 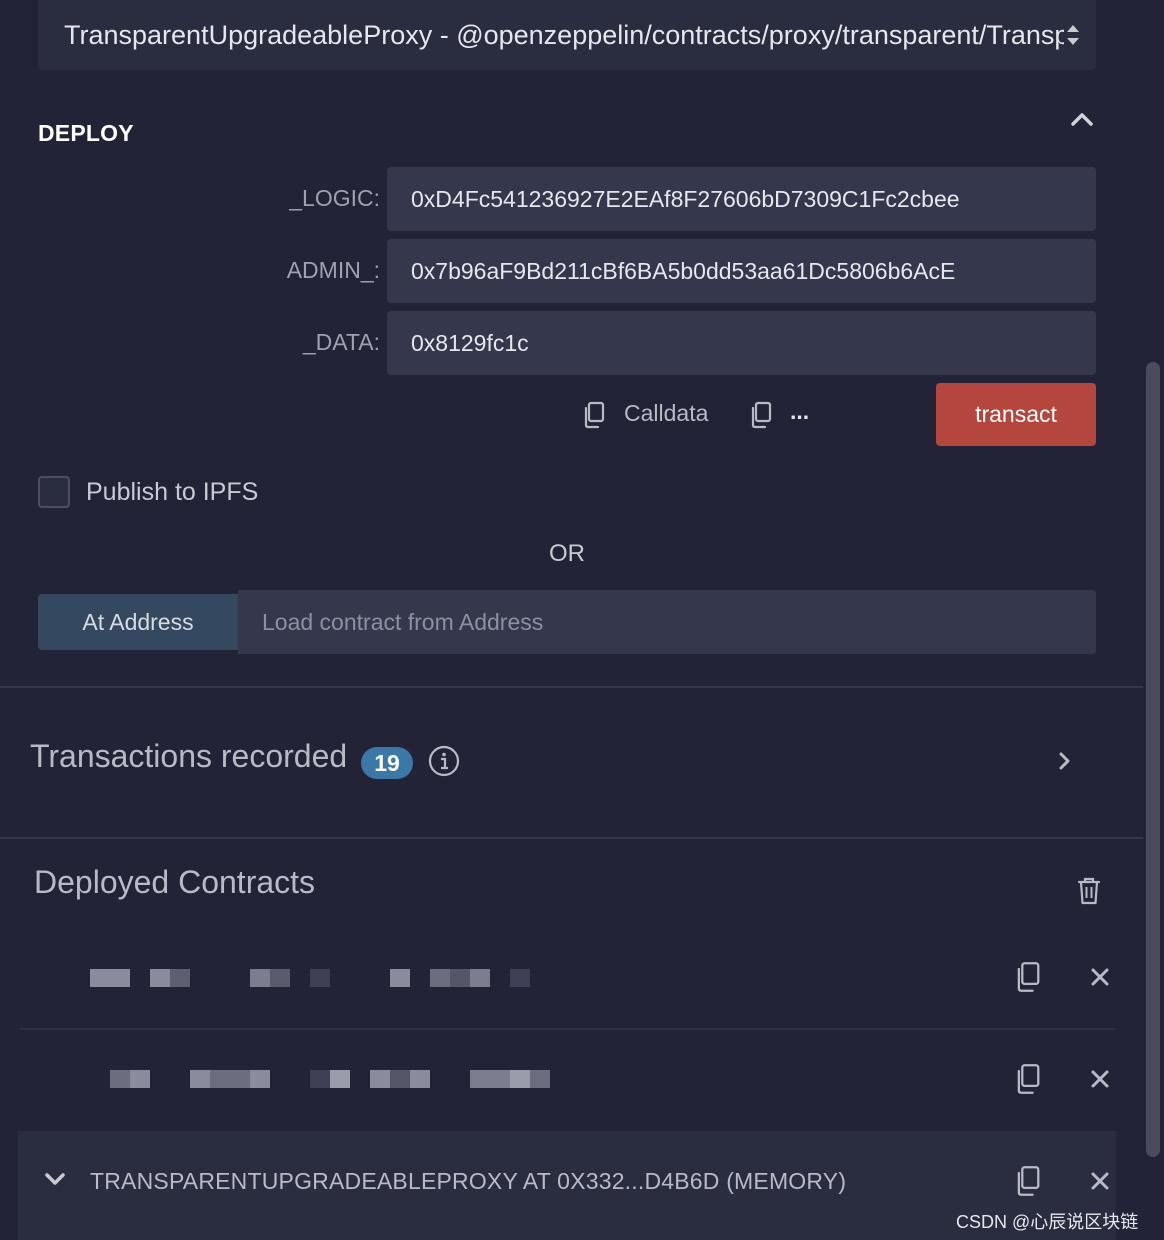 What do you see at coordinates (172, 492) in the screenshot?
I see `publish-ipfs-label: Publish to IPFS` at bounding box center [172, 492].